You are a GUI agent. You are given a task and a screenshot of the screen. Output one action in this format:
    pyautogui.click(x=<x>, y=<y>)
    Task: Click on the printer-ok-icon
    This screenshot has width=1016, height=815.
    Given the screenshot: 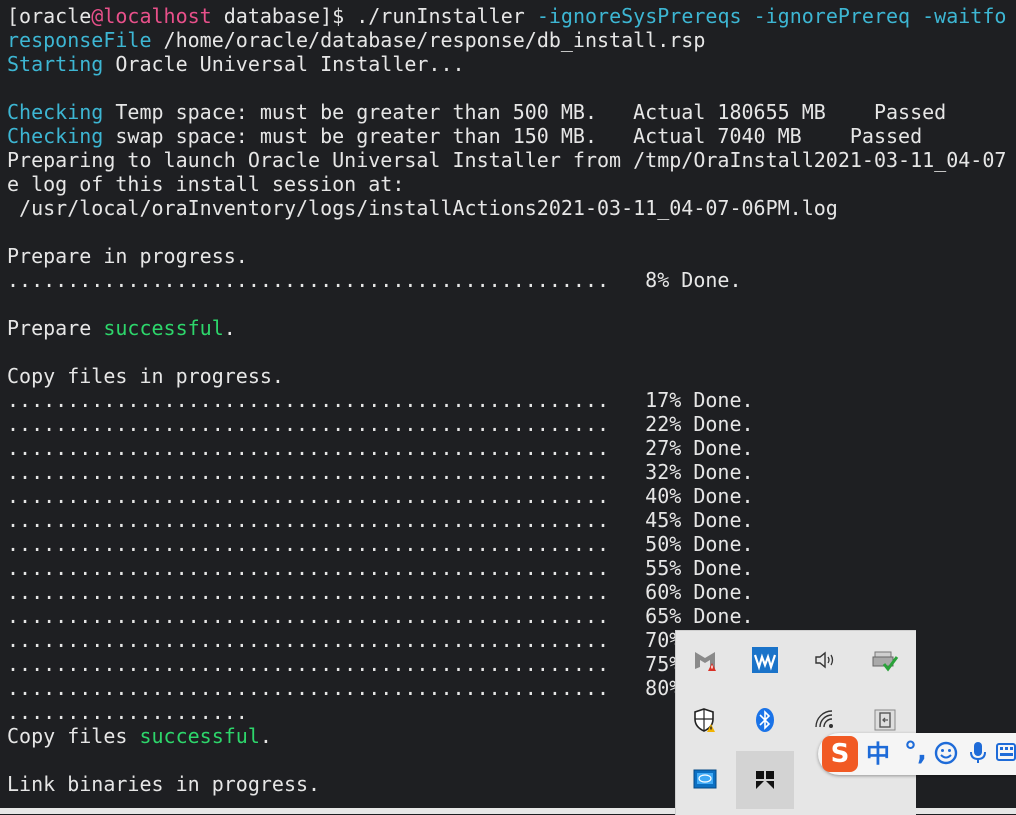 What is the action you would take?
    pyautogui.click(x=885, y=660)
    